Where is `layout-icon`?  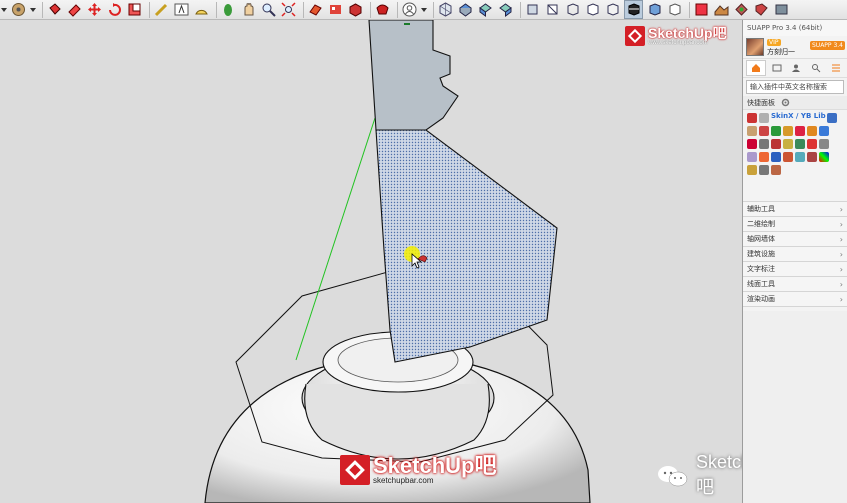
layout-icon is located at coordinates (741, 9).